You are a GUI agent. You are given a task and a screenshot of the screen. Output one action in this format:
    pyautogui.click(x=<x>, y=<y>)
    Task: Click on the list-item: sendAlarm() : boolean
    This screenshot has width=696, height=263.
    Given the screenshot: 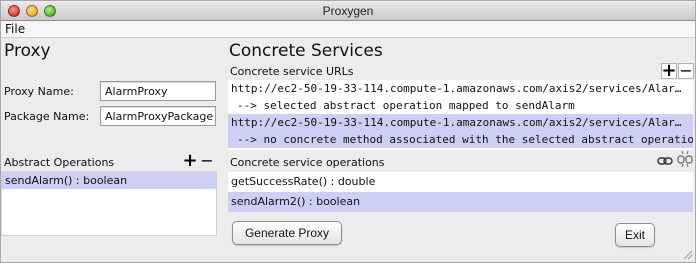 What is the action you would take?
    pyautogui.click(x=109, y=180)
    